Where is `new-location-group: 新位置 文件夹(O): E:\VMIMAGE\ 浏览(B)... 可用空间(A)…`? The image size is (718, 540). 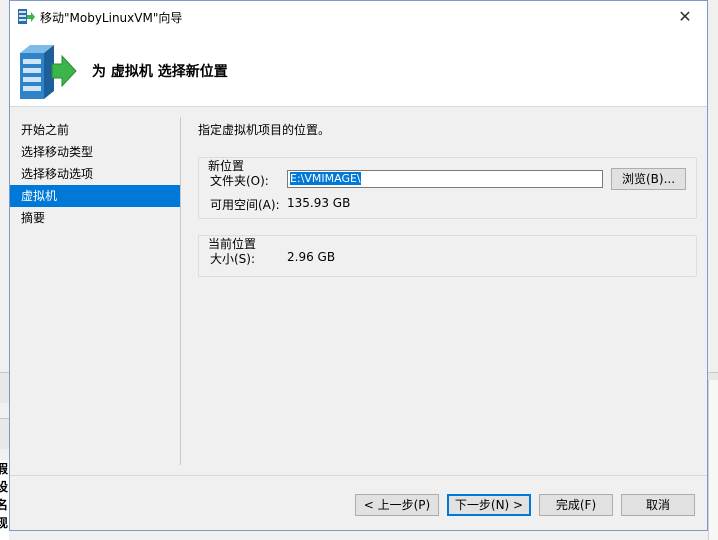 new-location-group: 新位置 文件夹(O): E:\VMIMAGE\ 浏览(B)... 可用空间(A)… is located at coordinates (447, 188).